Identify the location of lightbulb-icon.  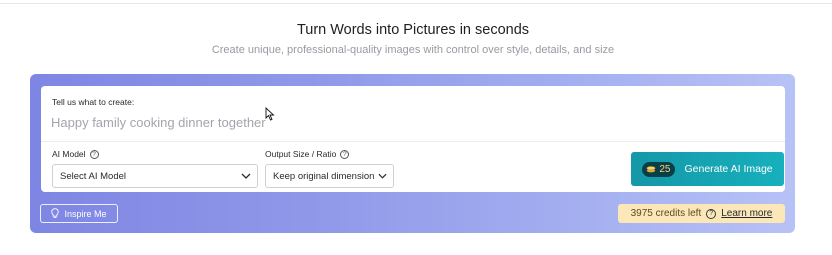
(55, 213).